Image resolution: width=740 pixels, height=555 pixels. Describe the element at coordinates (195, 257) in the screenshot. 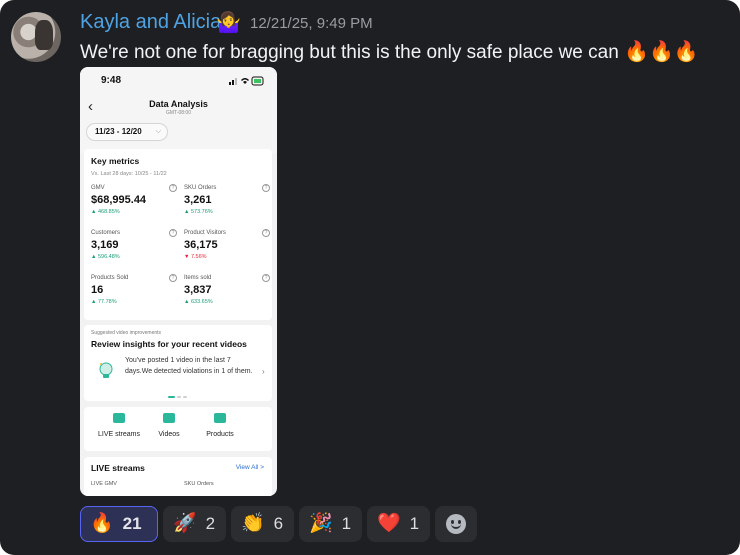

I see `metric-change: ▼ 7.56%` at that location.